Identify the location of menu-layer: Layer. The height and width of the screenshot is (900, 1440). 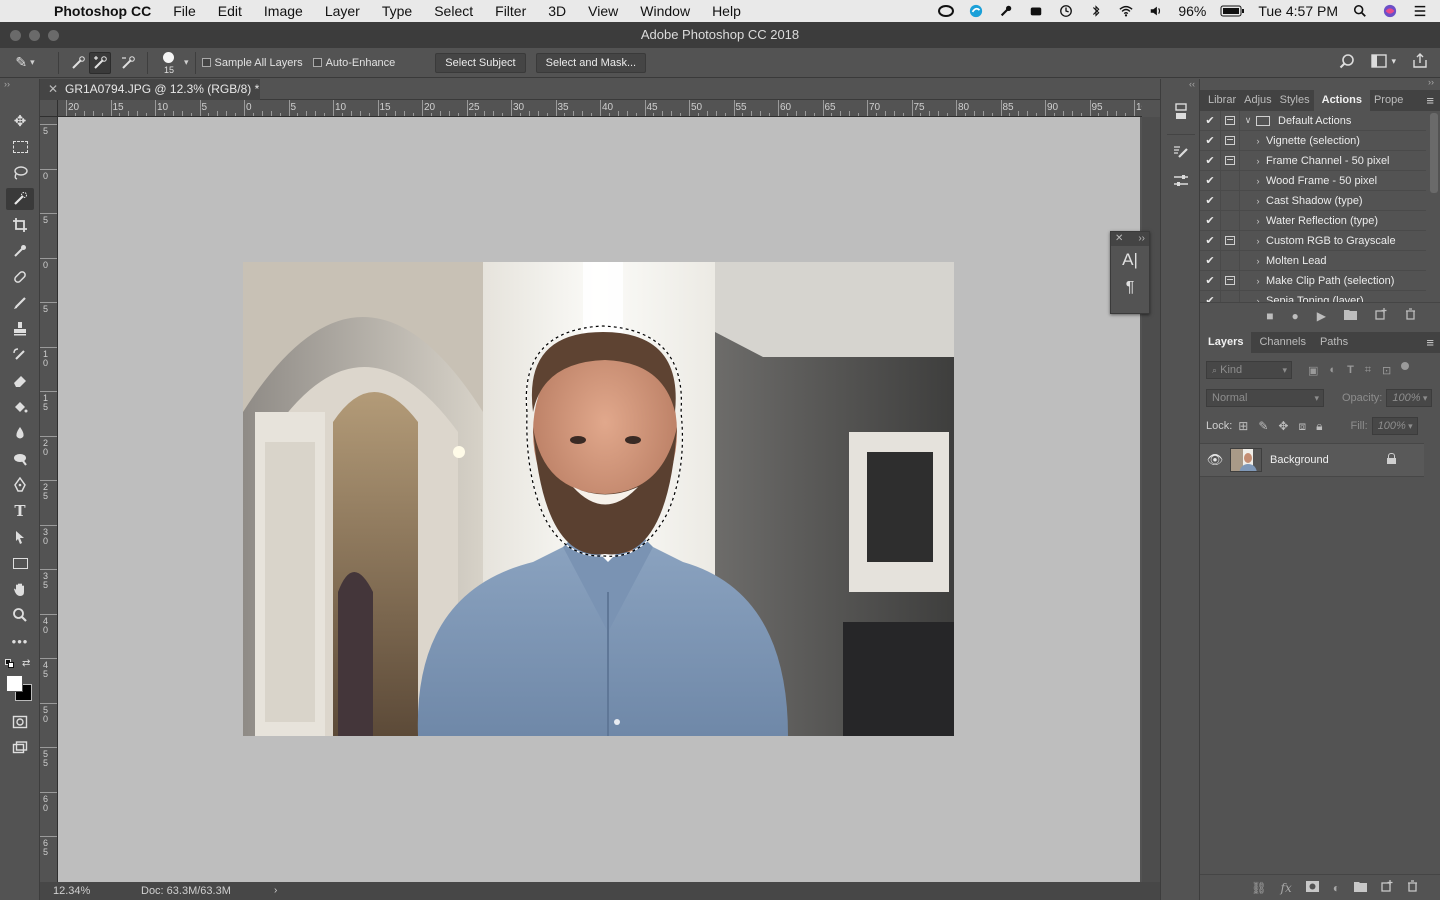
(342, 11).